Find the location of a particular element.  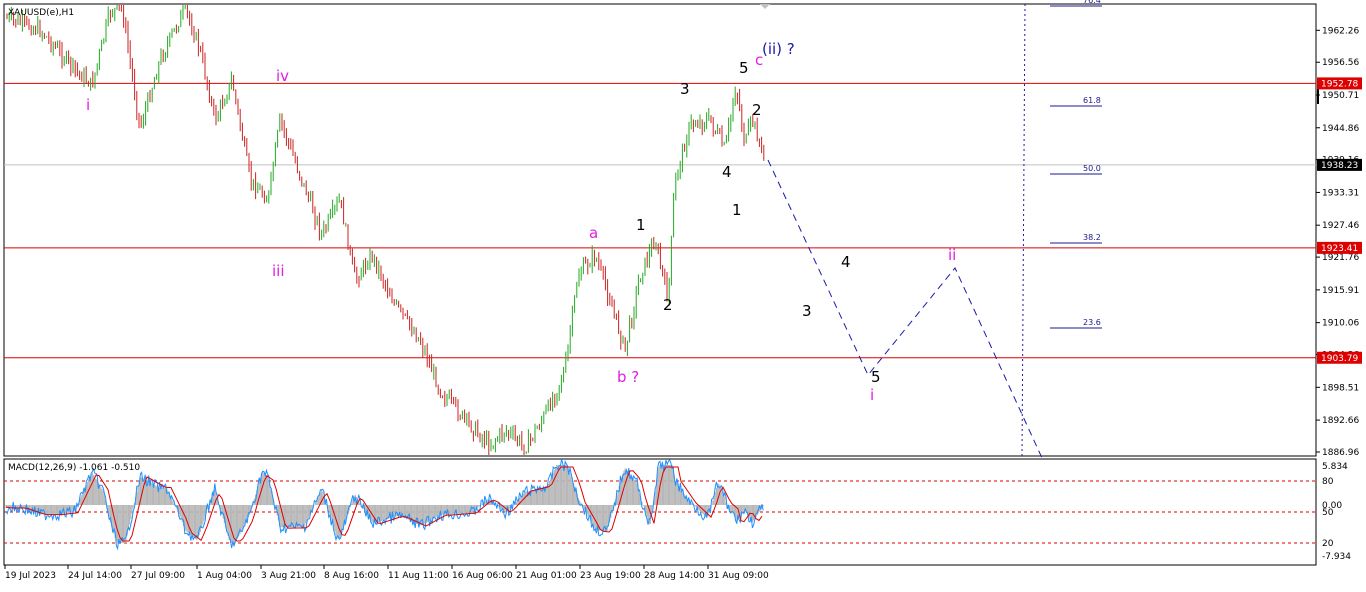

wave-label: iv is located at coordinates (282, 76).